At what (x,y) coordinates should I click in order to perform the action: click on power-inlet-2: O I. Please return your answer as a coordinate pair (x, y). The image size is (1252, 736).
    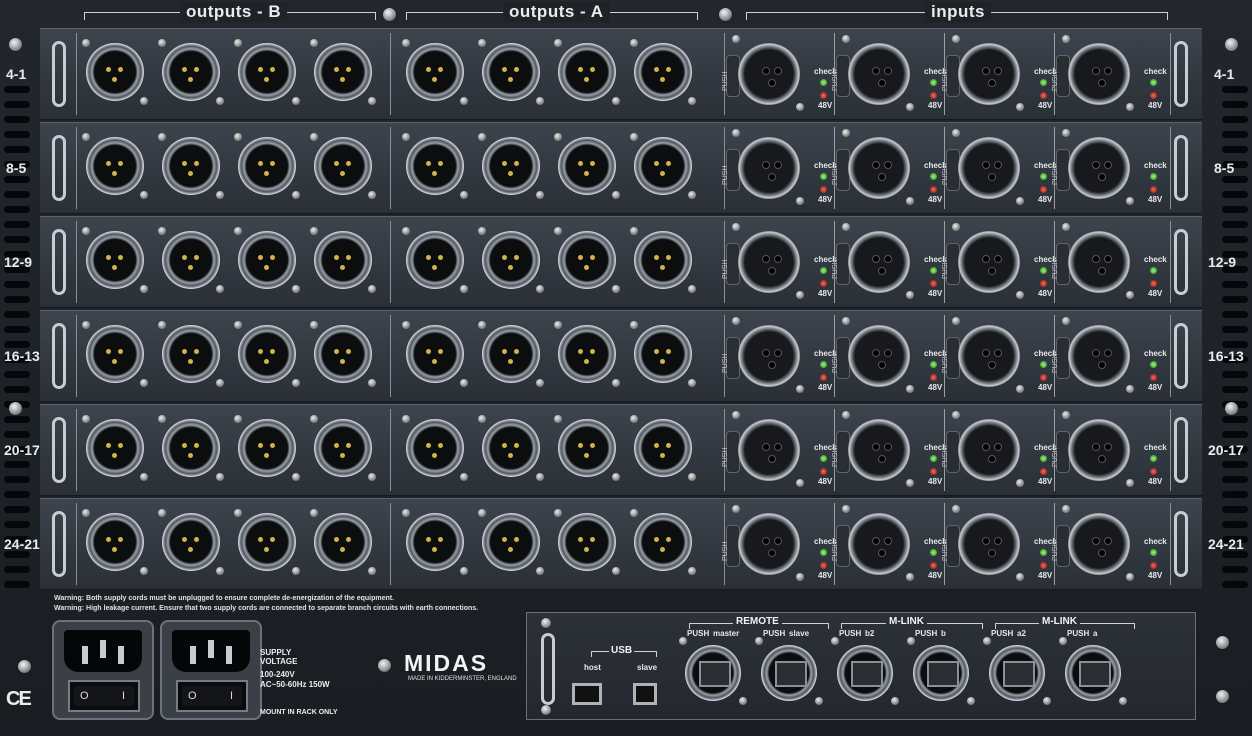
    Looking at the image, I should click on (211, 670).